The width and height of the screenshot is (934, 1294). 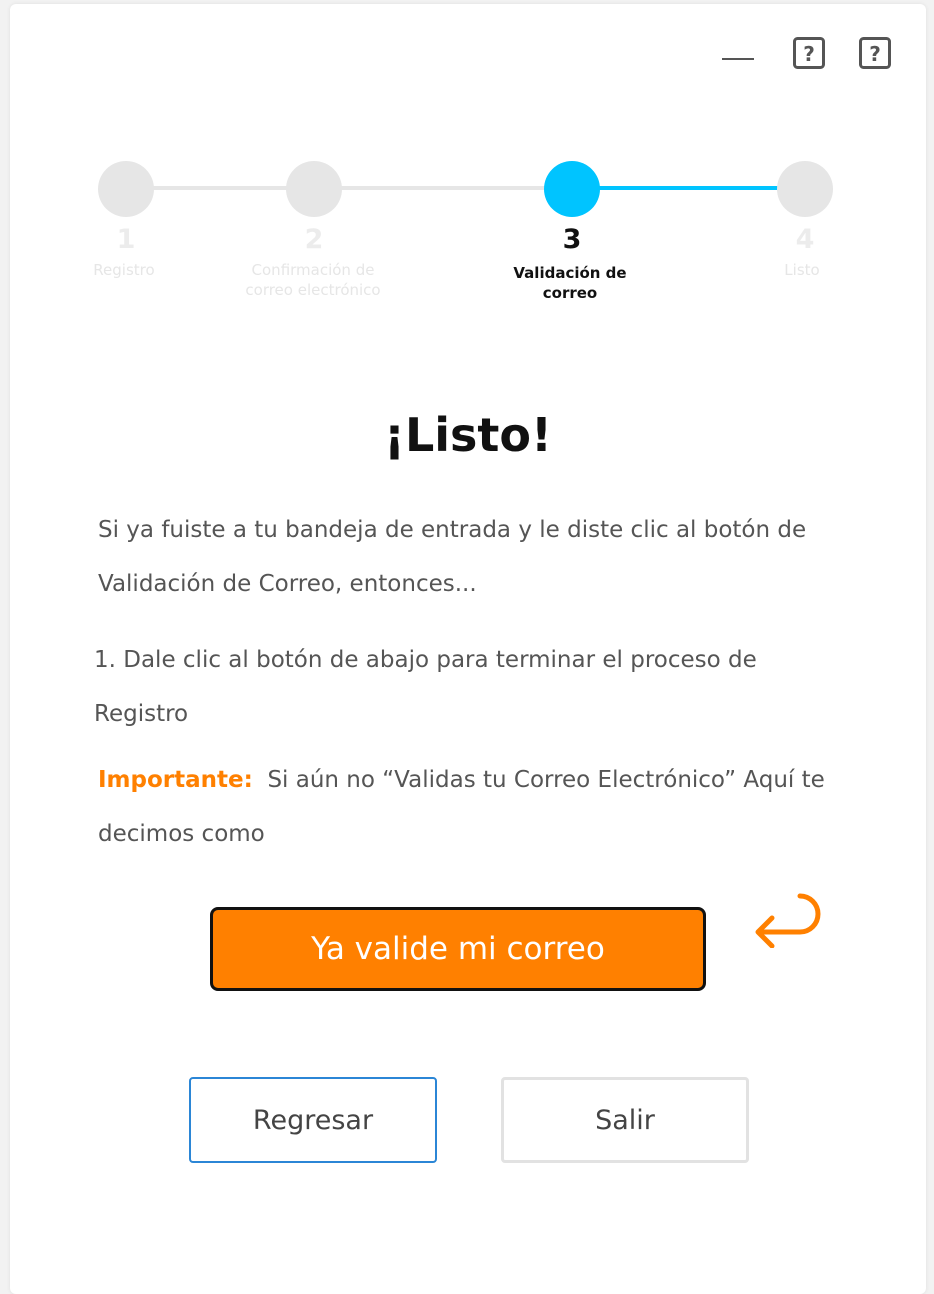 I want to click on step-4-circle, so click(x=805, y=189).